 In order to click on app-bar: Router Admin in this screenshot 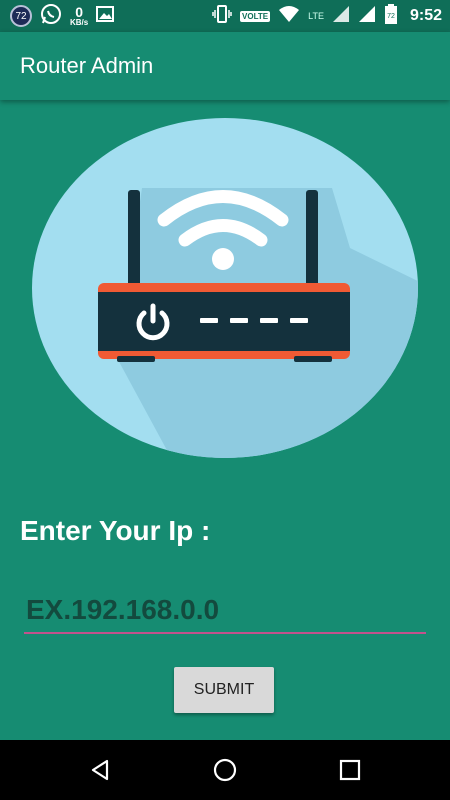, I will do `click(225, 66)`.